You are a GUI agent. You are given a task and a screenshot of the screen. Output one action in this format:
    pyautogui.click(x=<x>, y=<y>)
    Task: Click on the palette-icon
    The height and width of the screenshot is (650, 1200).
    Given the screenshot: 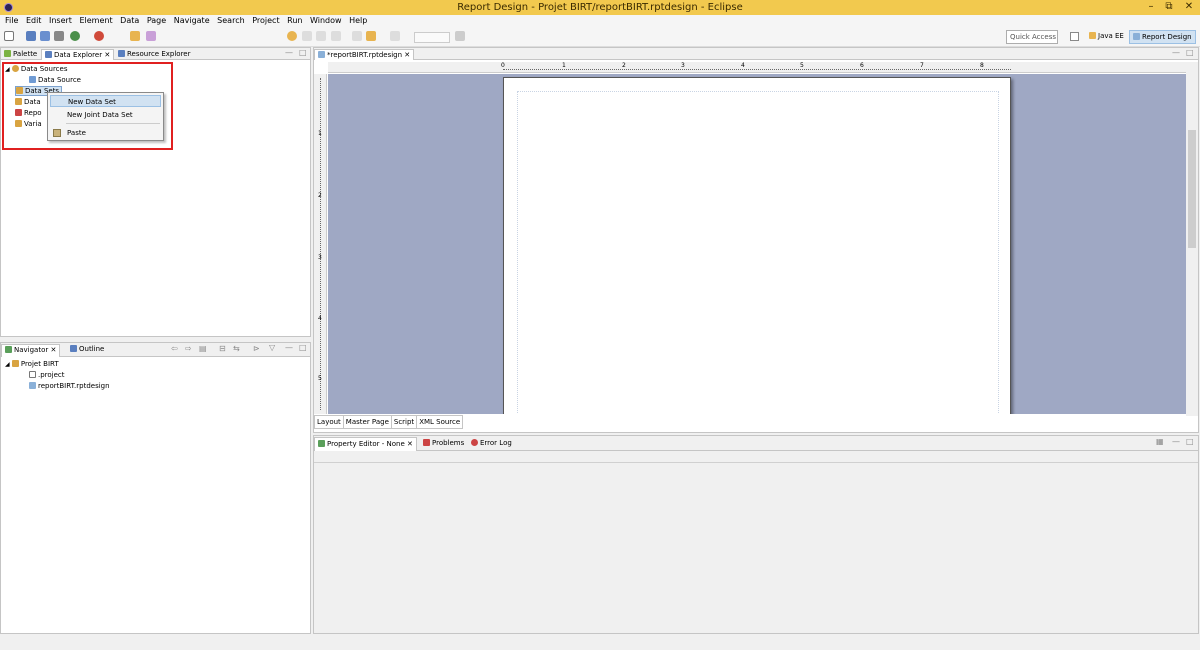 What is the action you would take?
    pyautogui.click(x=7, y=53)
    